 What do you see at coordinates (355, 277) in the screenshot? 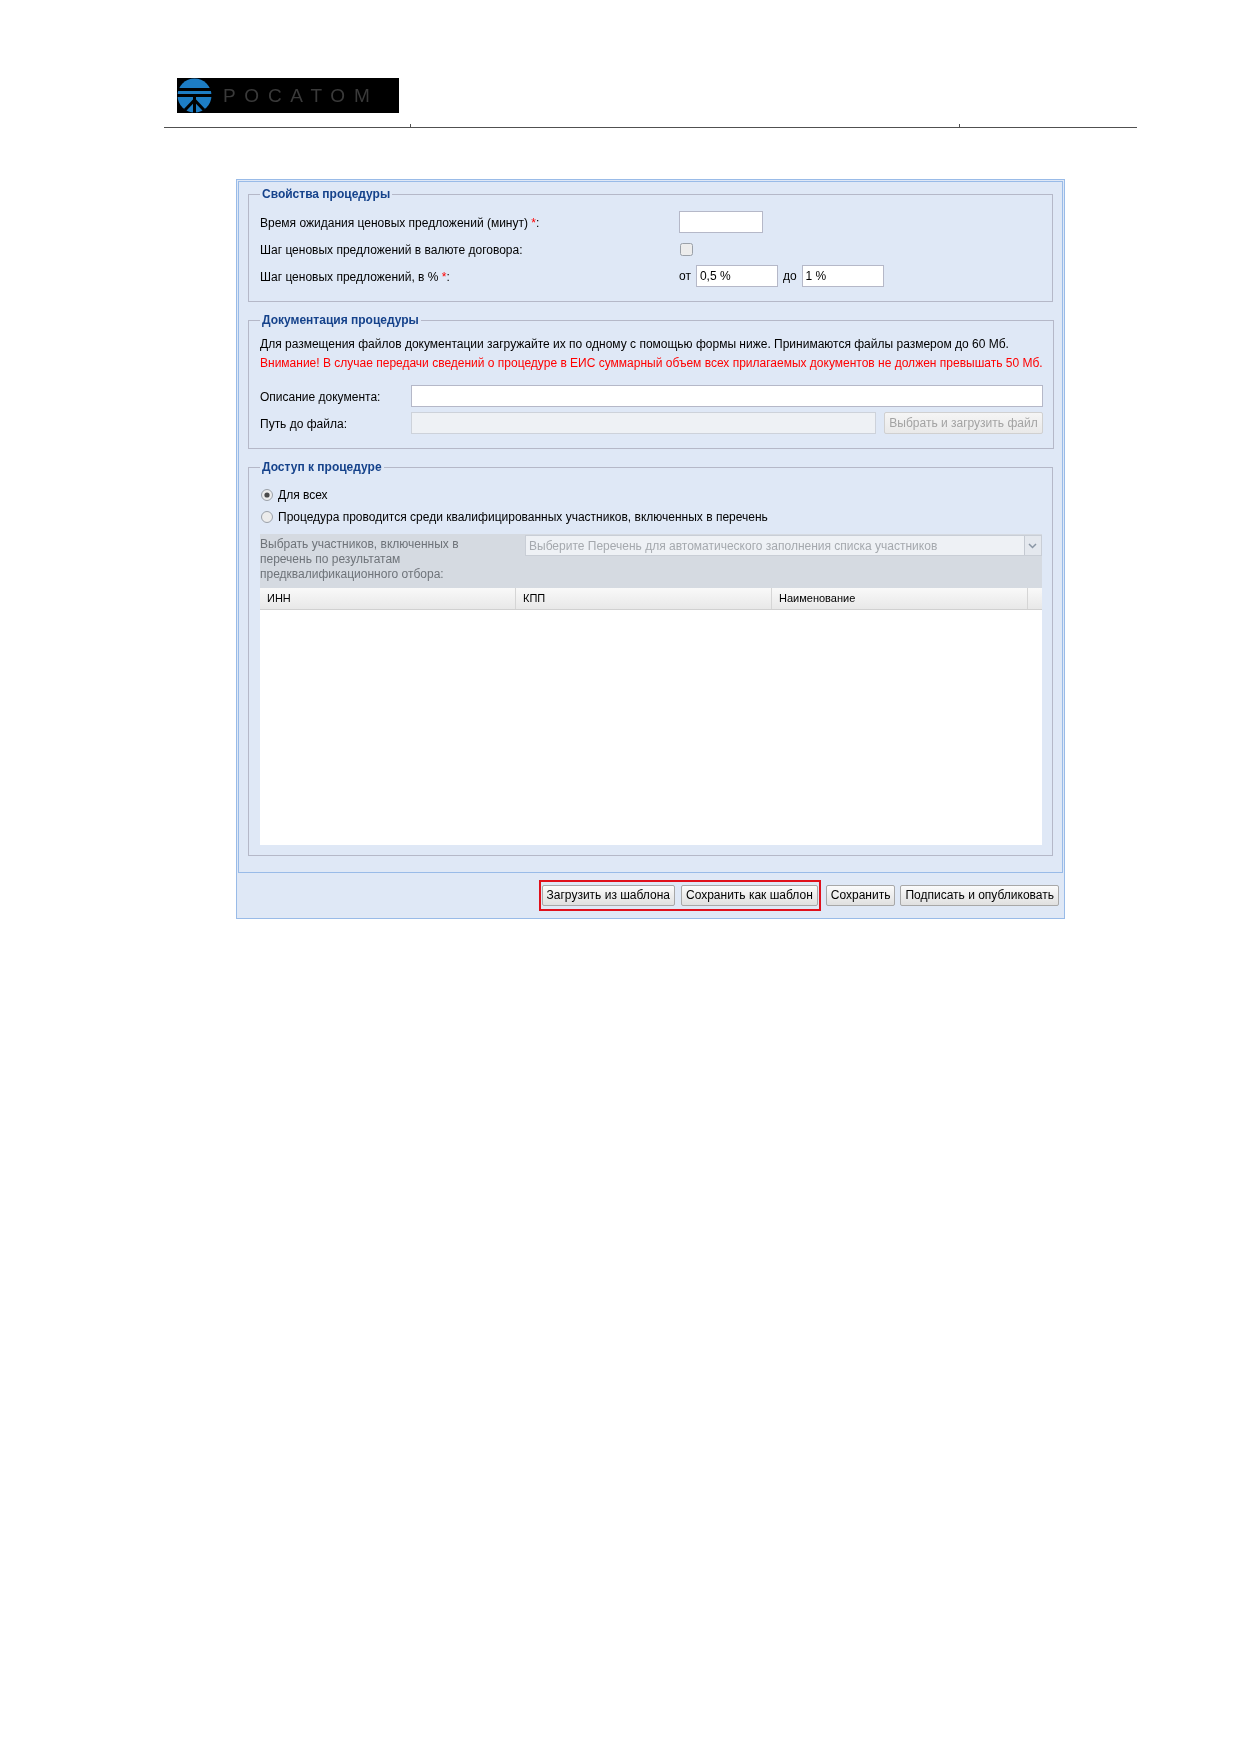
I see `field-label: Шаг ценовых предложений, в % *:` at bounding box center [355, 277].